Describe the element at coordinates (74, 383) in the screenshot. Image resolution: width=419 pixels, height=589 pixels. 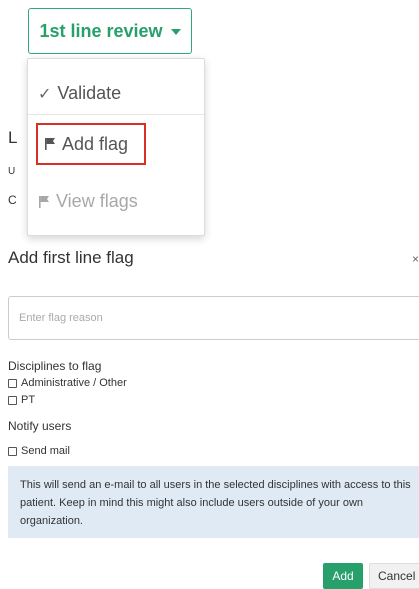
I see `discipline-label: Administrative / Other` at that location.